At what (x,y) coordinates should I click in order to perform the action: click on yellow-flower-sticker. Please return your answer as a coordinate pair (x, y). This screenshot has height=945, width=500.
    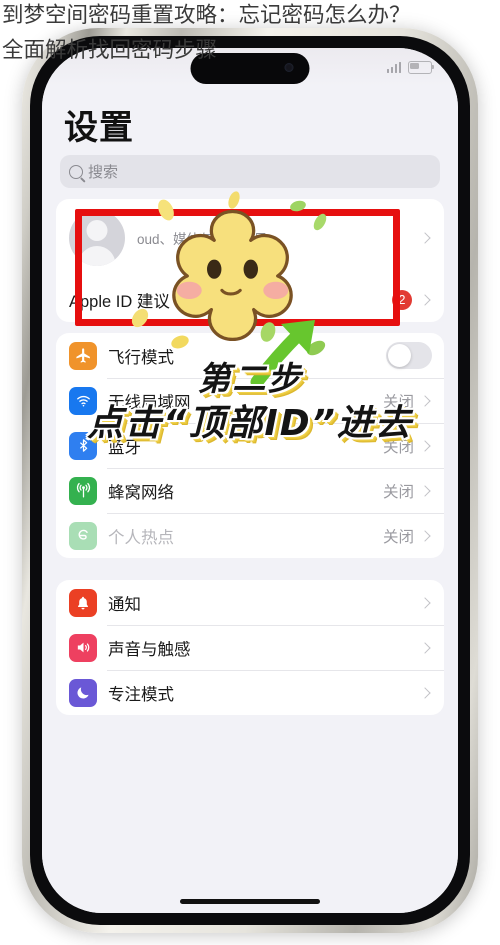
    Looking at the image, I should click on (232, 275).